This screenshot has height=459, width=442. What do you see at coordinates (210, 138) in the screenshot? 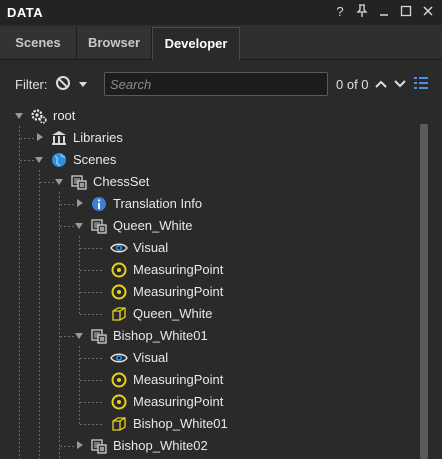
I see `tree-node-libraries: Libraries` at bounding box center [210, 138].